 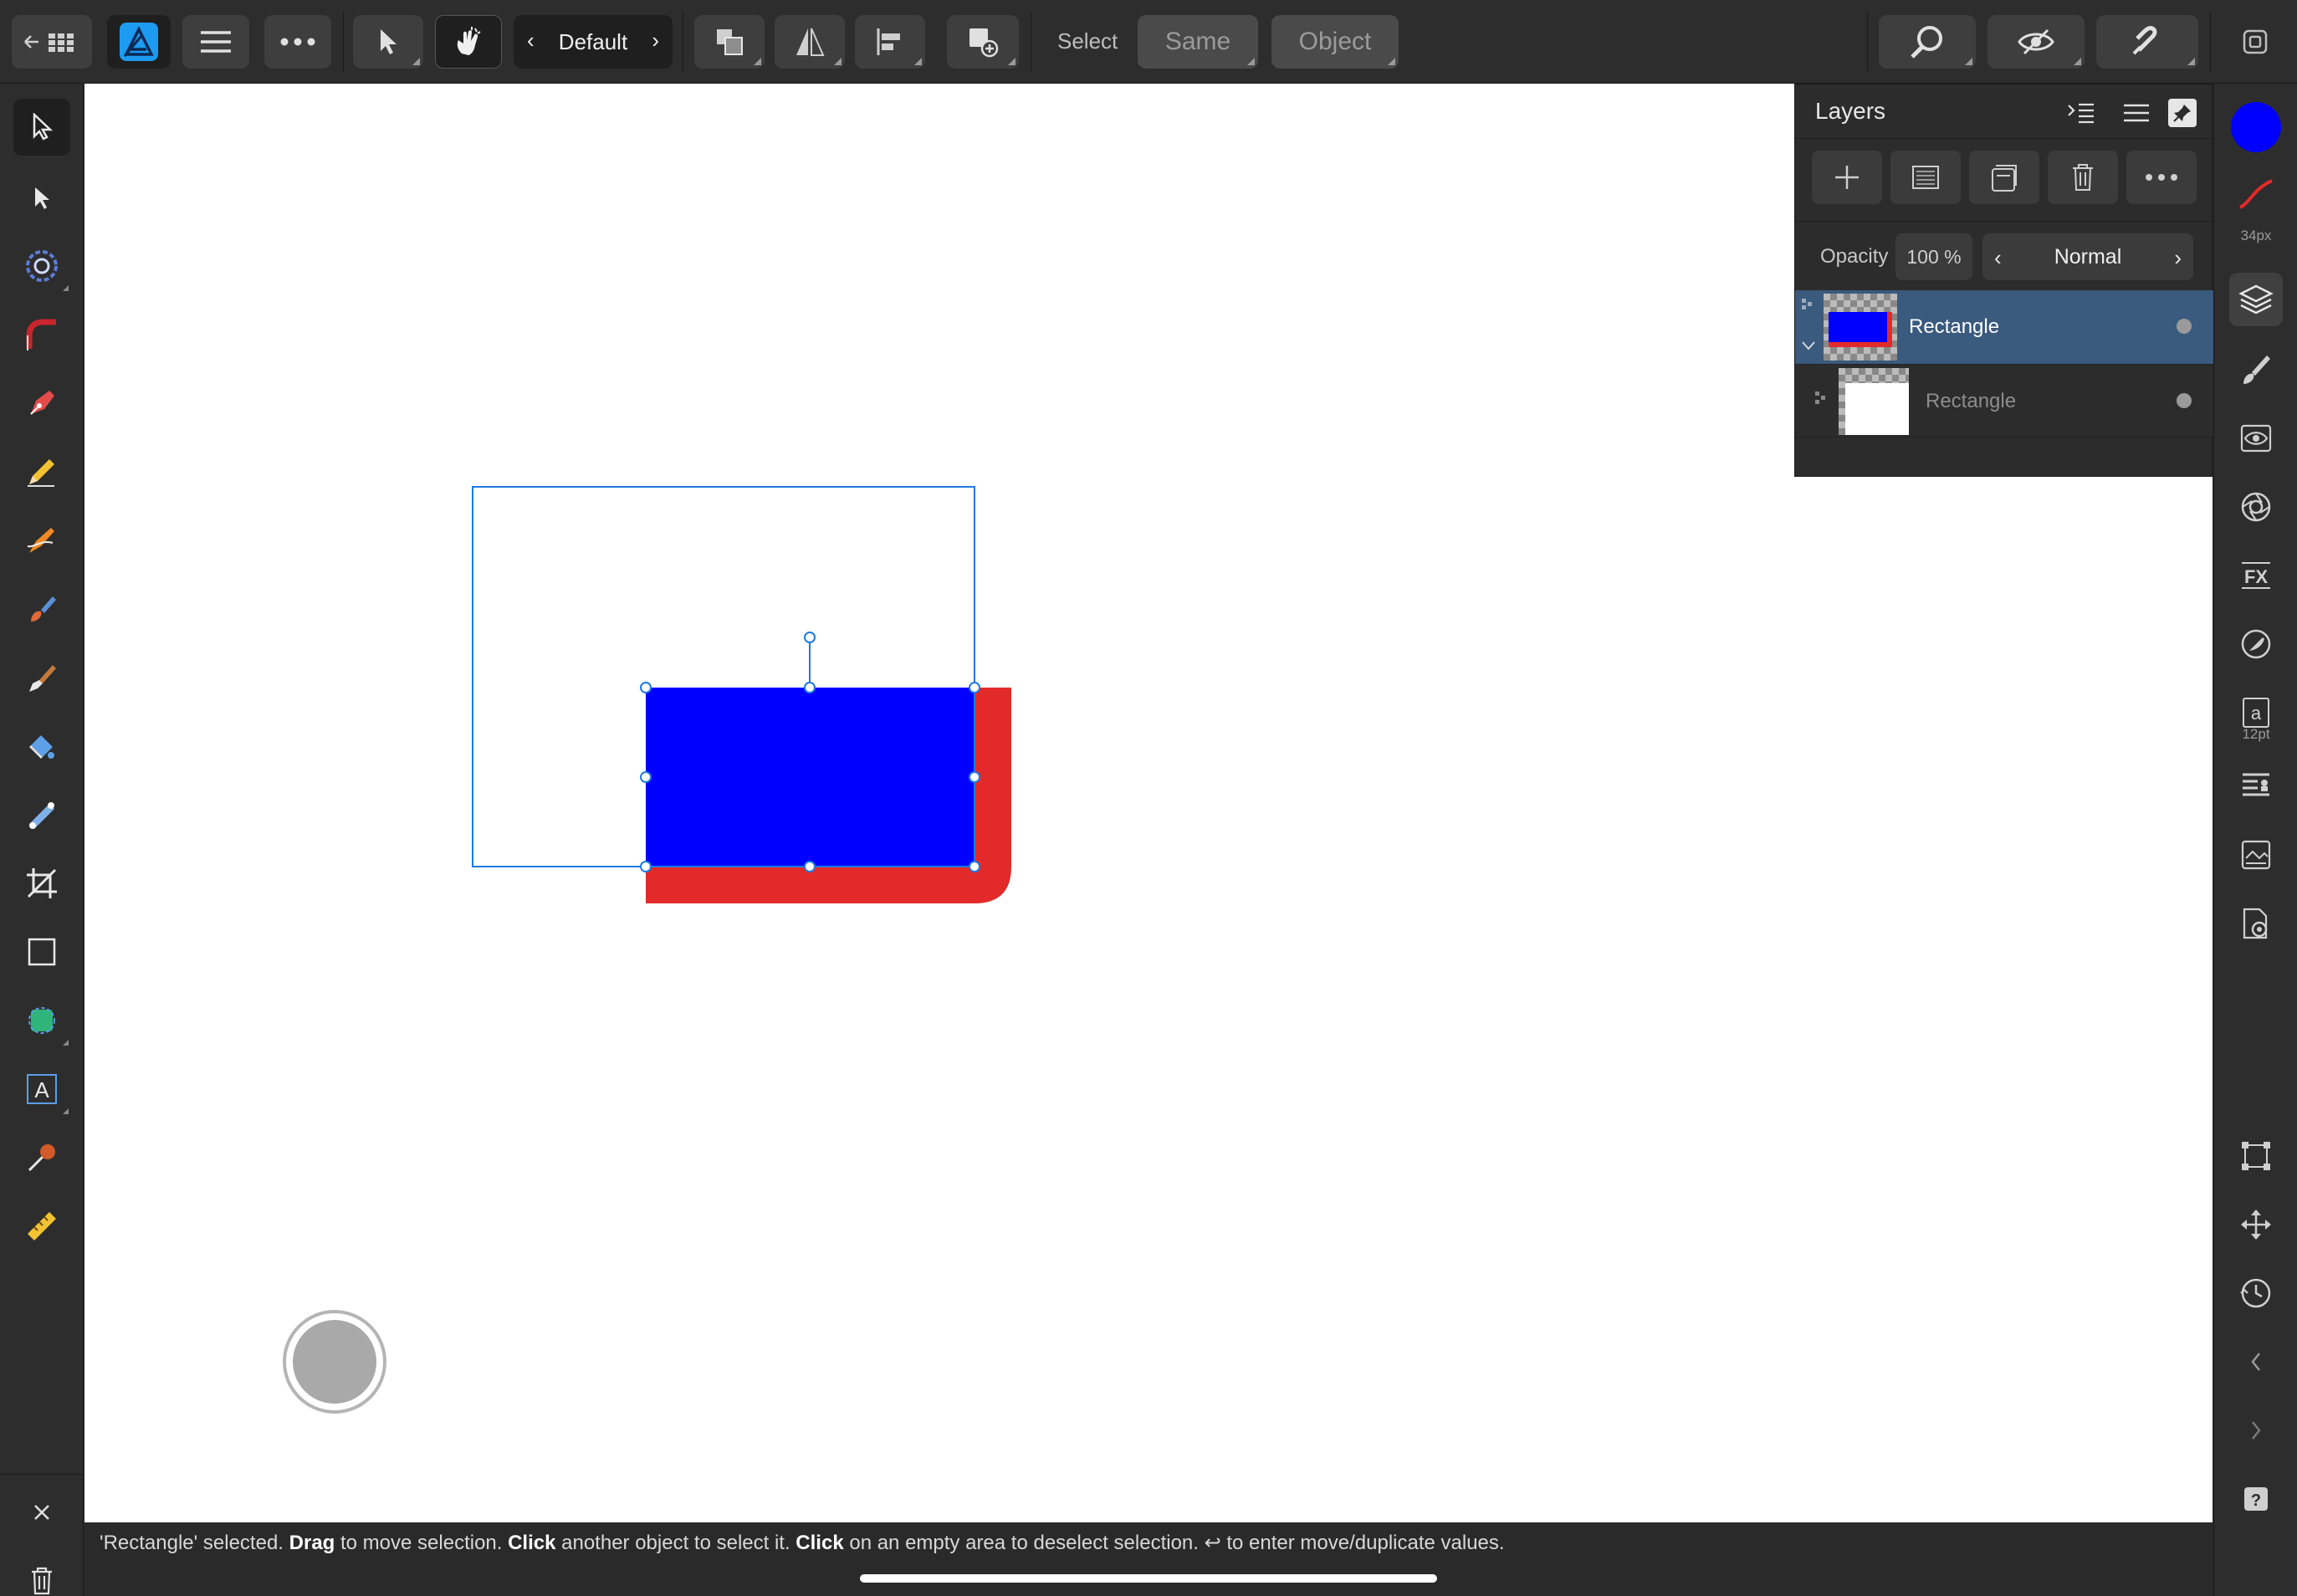 I want to click on collapse-left-button, so click(x=2256, y=1362).